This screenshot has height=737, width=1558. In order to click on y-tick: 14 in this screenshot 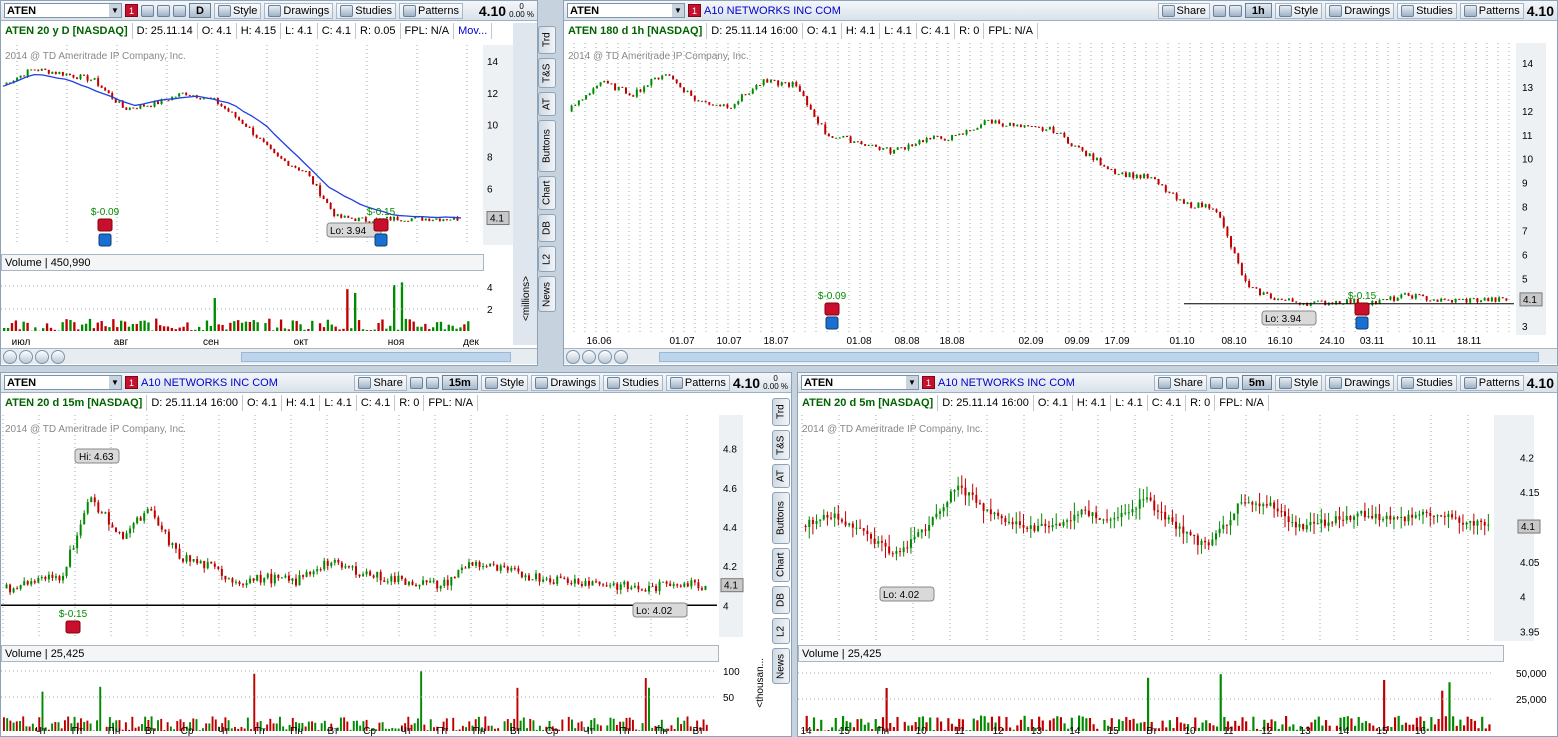, I will do `click(1528, 64)`.